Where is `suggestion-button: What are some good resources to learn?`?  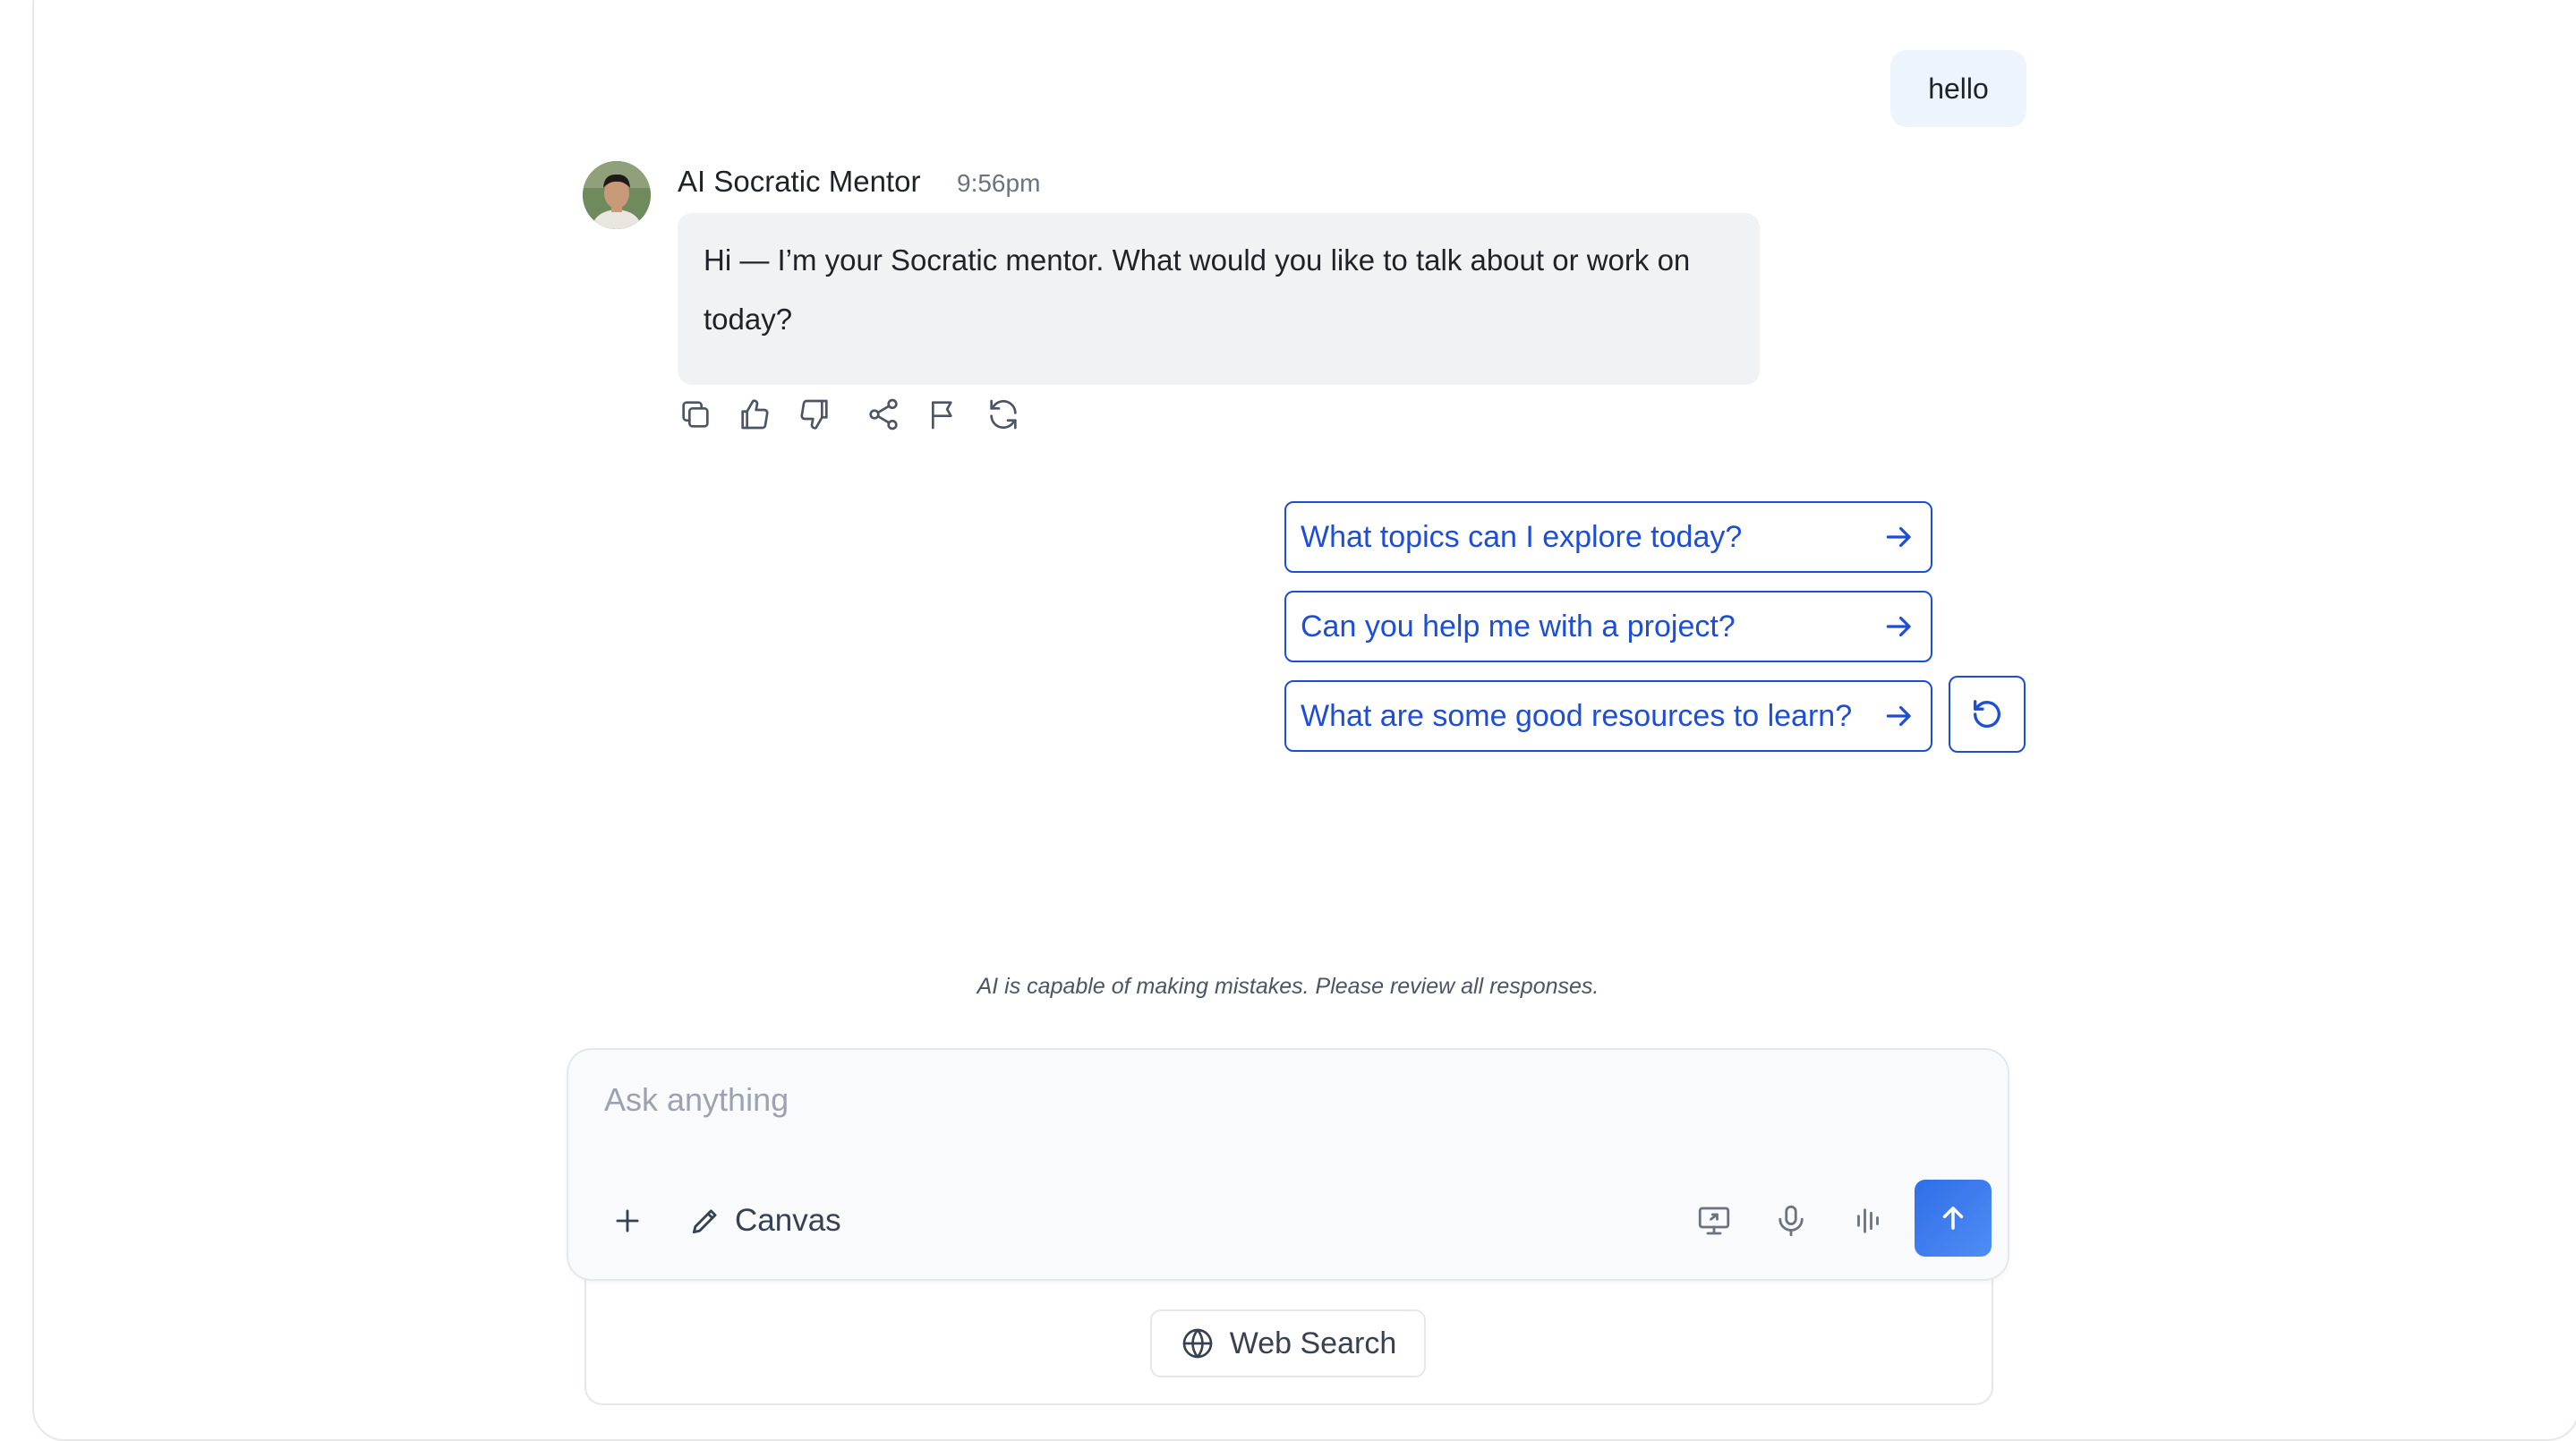 suggestion-button: What are some good resources to learn? is located at coordinates (1608, 716).